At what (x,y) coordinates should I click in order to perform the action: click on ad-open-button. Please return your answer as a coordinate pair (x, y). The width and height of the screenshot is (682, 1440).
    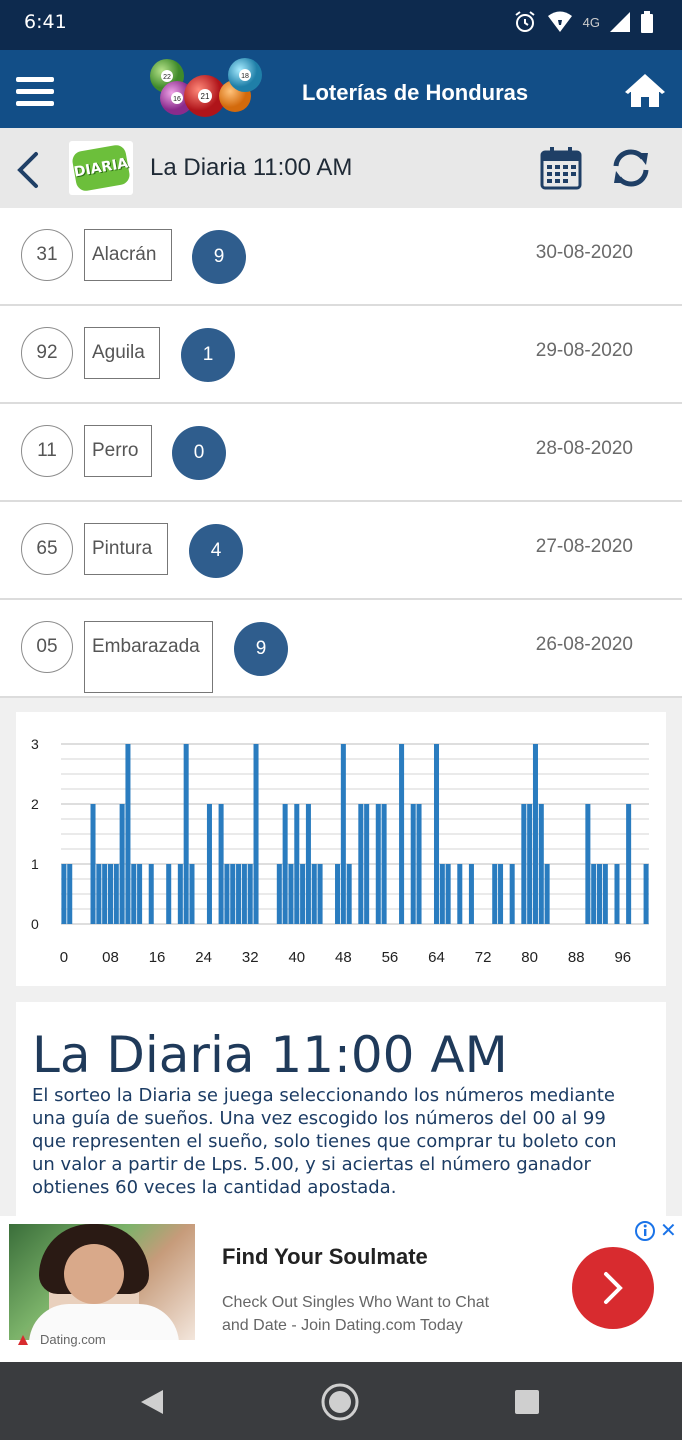
    Looking at the image, I should click on (613, 1288).